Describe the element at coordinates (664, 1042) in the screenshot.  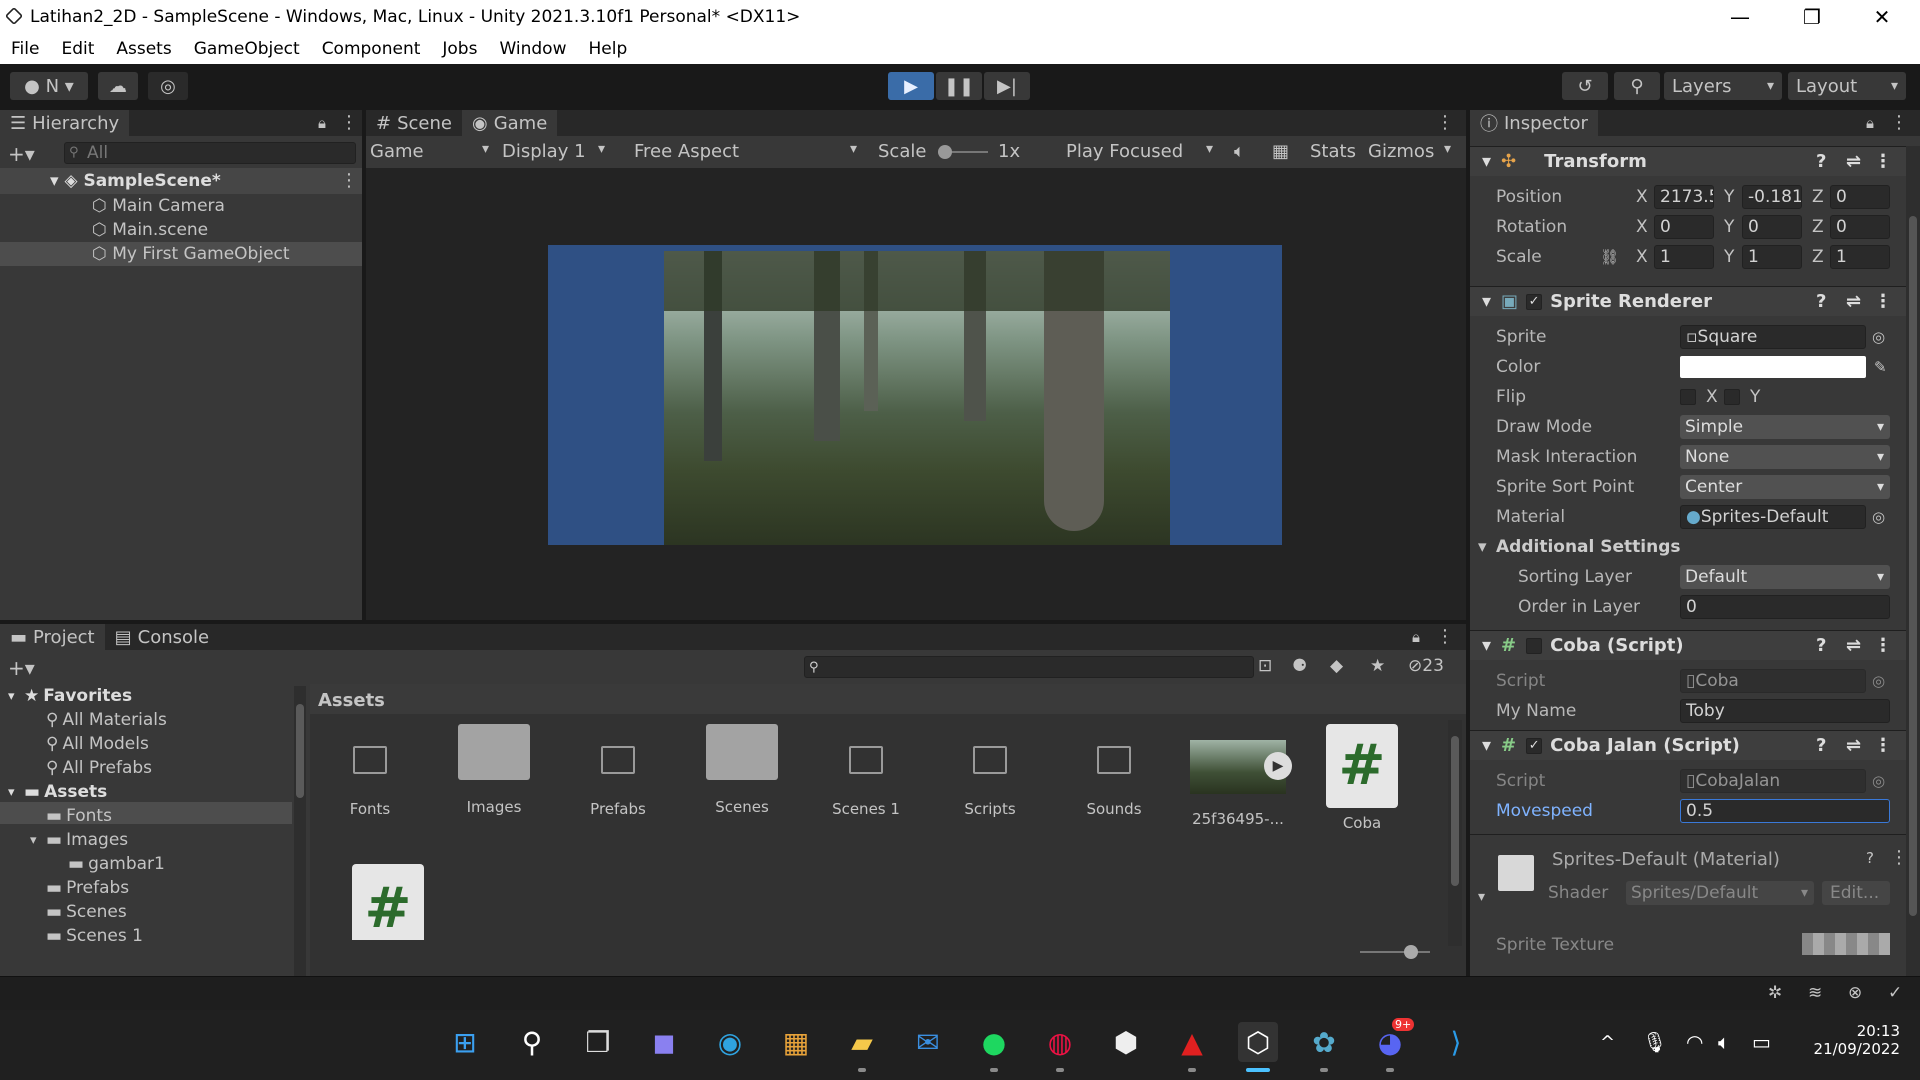
I see `teams-chat-icon: ◼` at that location.